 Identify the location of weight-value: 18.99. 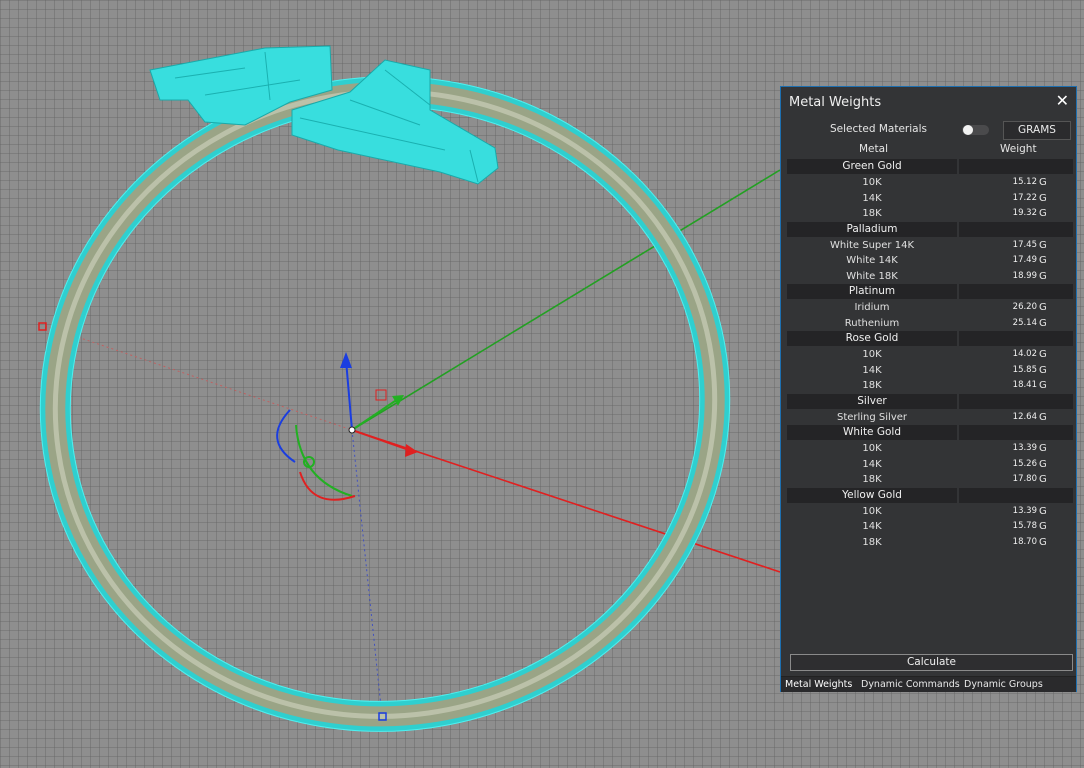
(1024, 275).